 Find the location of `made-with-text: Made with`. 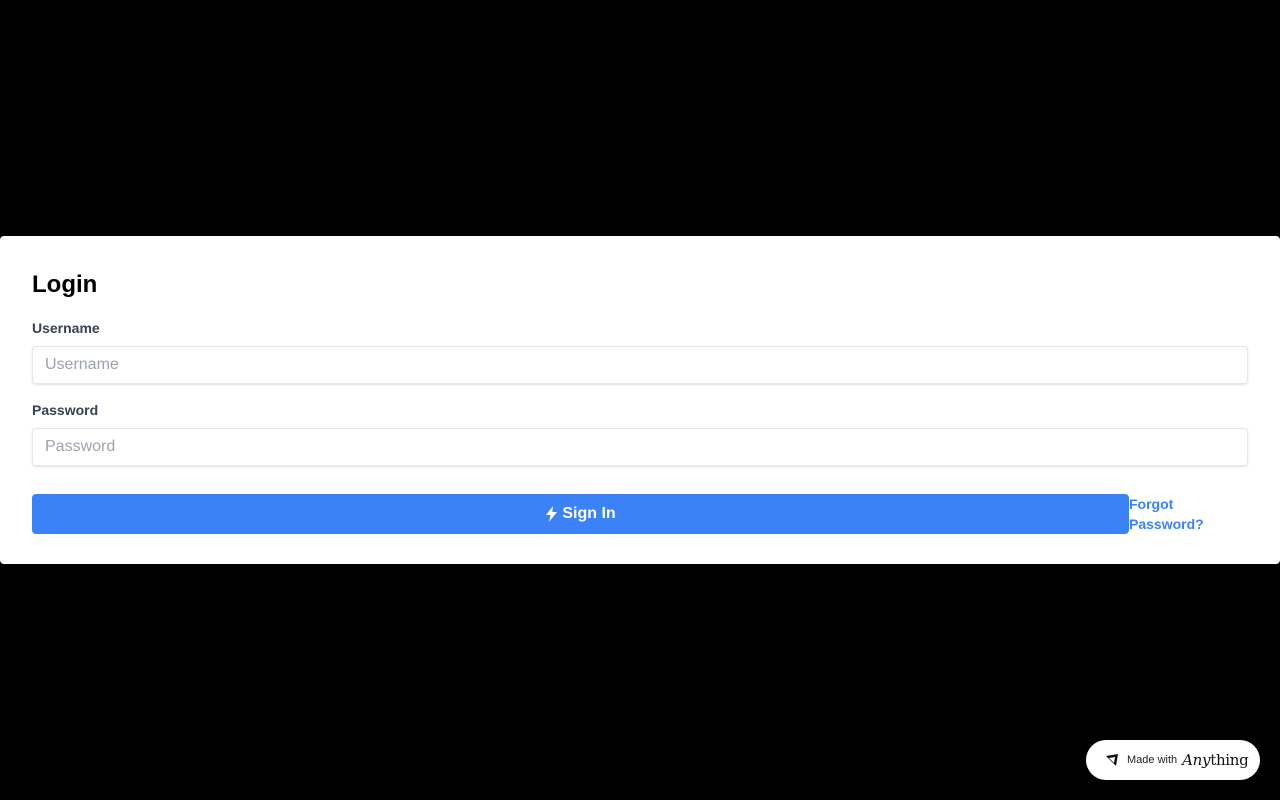

made-with-text: Made with is located at coordinates (1152, 760).